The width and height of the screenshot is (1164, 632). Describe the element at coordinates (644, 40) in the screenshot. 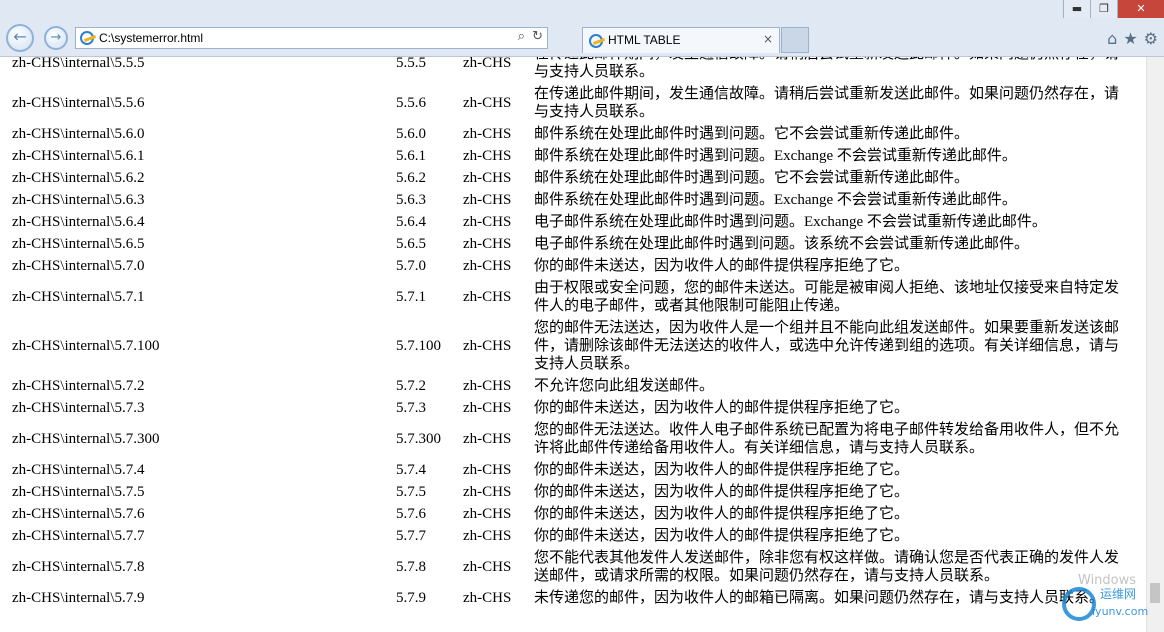

I see `tab-title: HTML TABLE` at that location.